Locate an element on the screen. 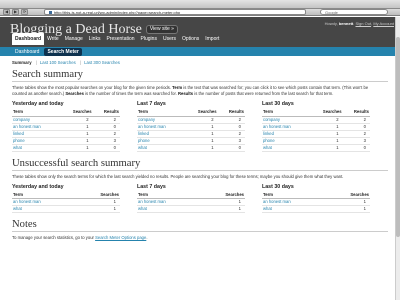  scrollbar is located at coordinates (397, 158).